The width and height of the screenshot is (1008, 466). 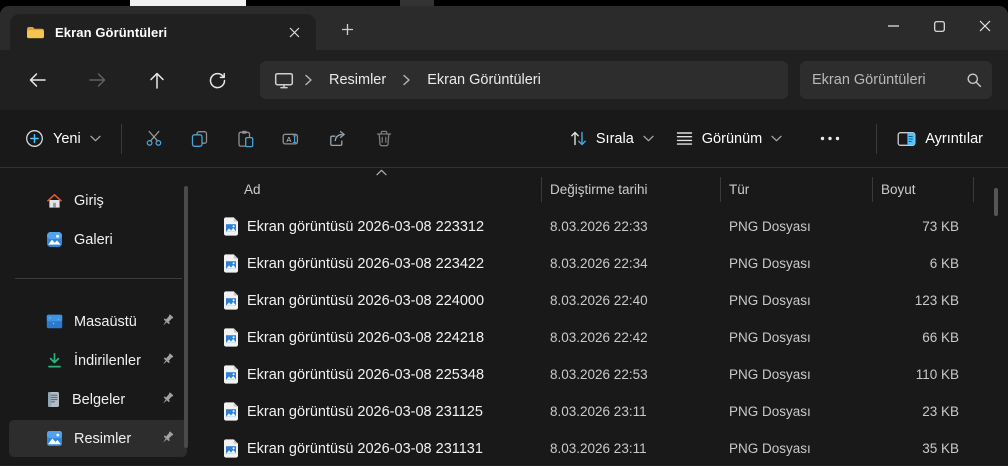 What do you see at coordinates (974, 80) in the screenshot?
I see `search-icon` at bounding box center [974, 80].